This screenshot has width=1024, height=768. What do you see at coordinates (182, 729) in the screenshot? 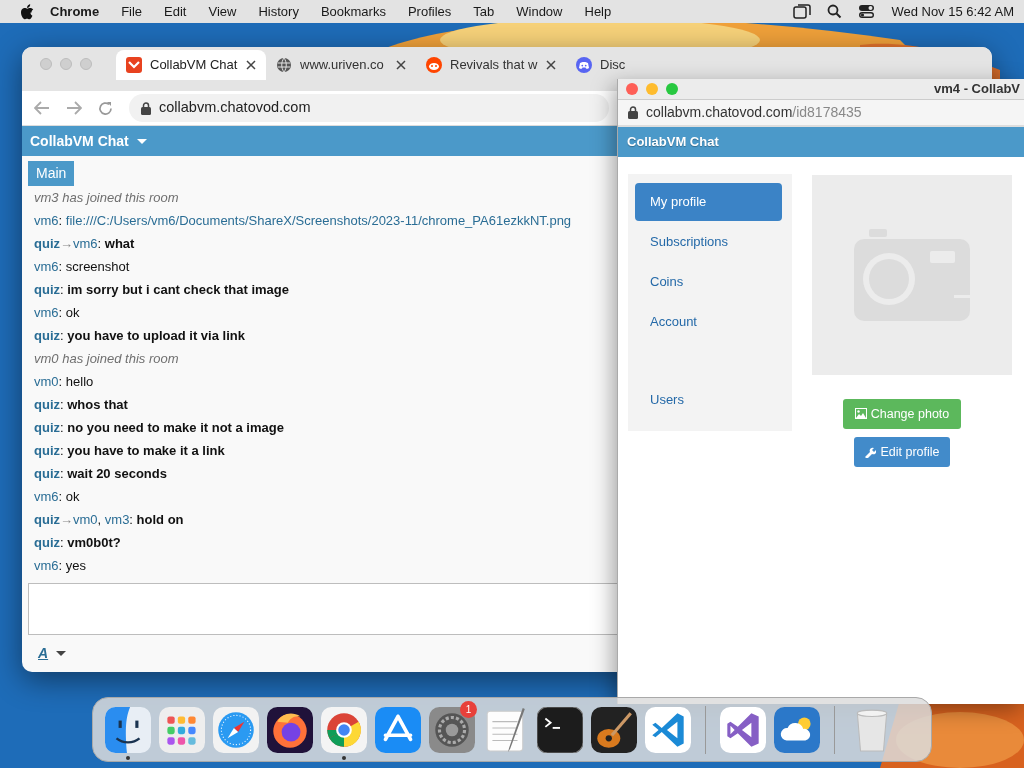
I see `app-grid-icon` at bounding box center [182, 729].